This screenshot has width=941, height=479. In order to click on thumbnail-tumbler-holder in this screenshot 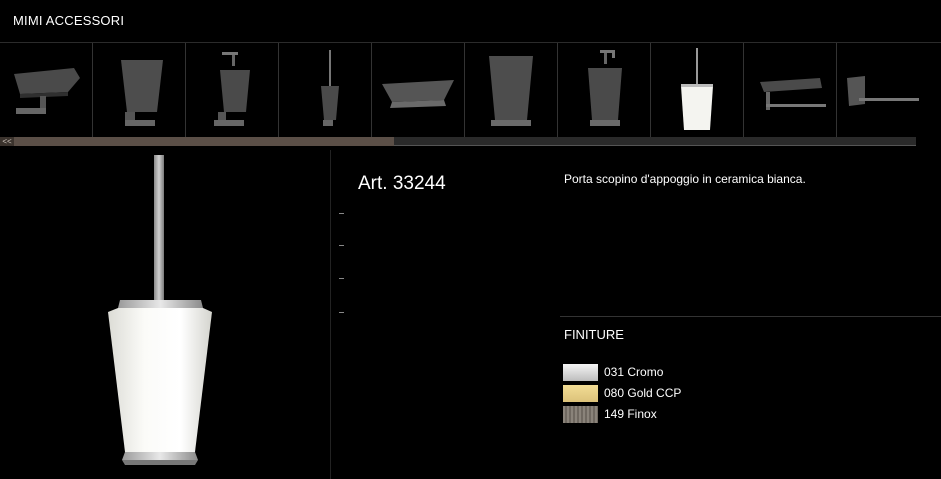, I will do `click(139, 90)`.